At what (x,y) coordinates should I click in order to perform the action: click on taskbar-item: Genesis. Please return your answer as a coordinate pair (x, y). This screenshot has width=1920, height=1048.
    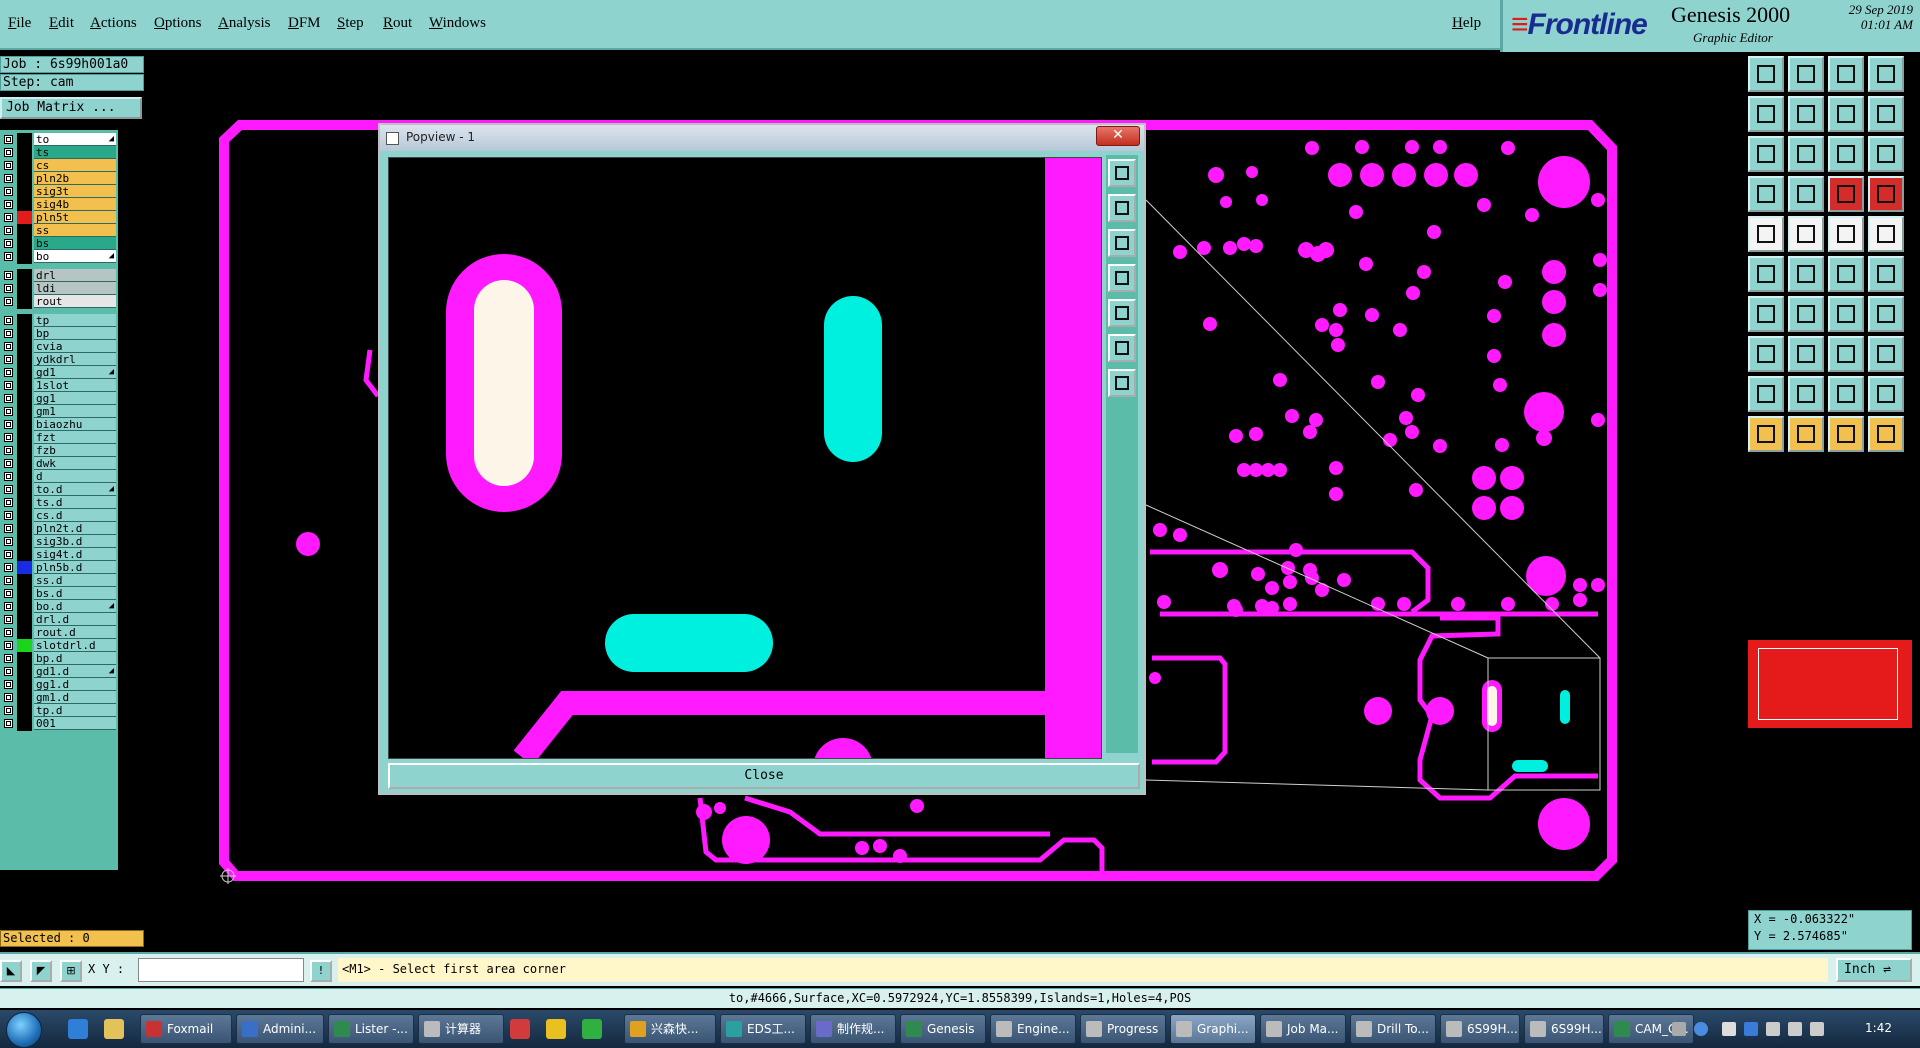
    Looking at the image, I should click on (943, 1029).